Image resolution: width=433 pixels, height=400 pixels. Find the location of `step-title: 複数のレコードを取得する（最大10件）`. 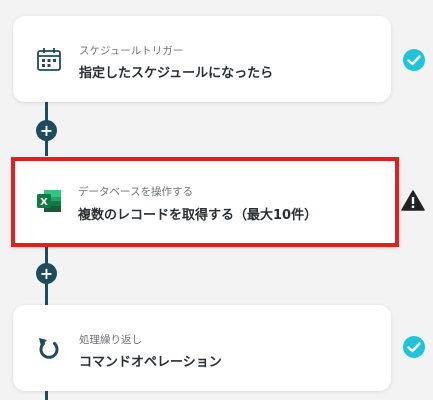

step-title: 複数のレコードを取得する（最大10件） is located at coordinates (198, 215).